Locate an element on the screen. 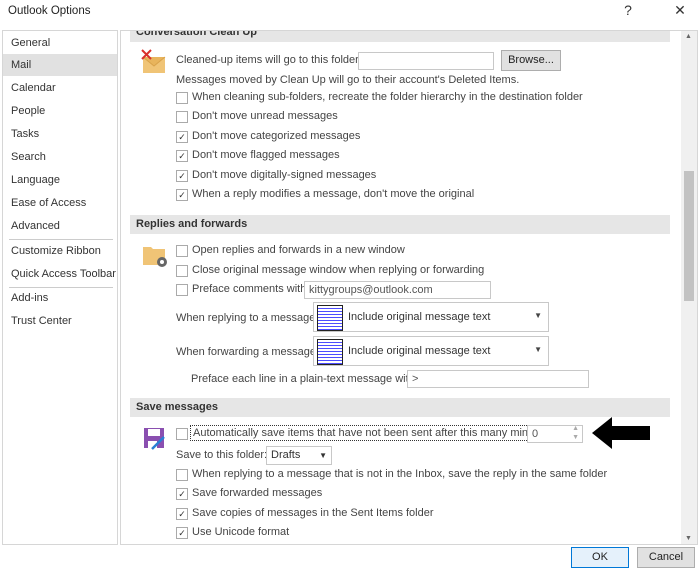 Image resolution: width=700 pixels, height=574 pixels. checkbox-preface-comments is located at coordinates (182, 290).